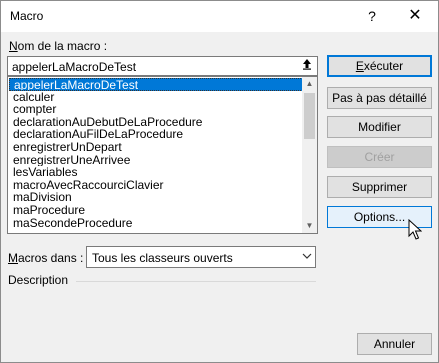 Image resolution: width=439 pixels, height=363 pixels. Describe the element at coordinates (156, 84) in the screenshot. I see `list-item: appelerLaMacroDeTest` at that location.